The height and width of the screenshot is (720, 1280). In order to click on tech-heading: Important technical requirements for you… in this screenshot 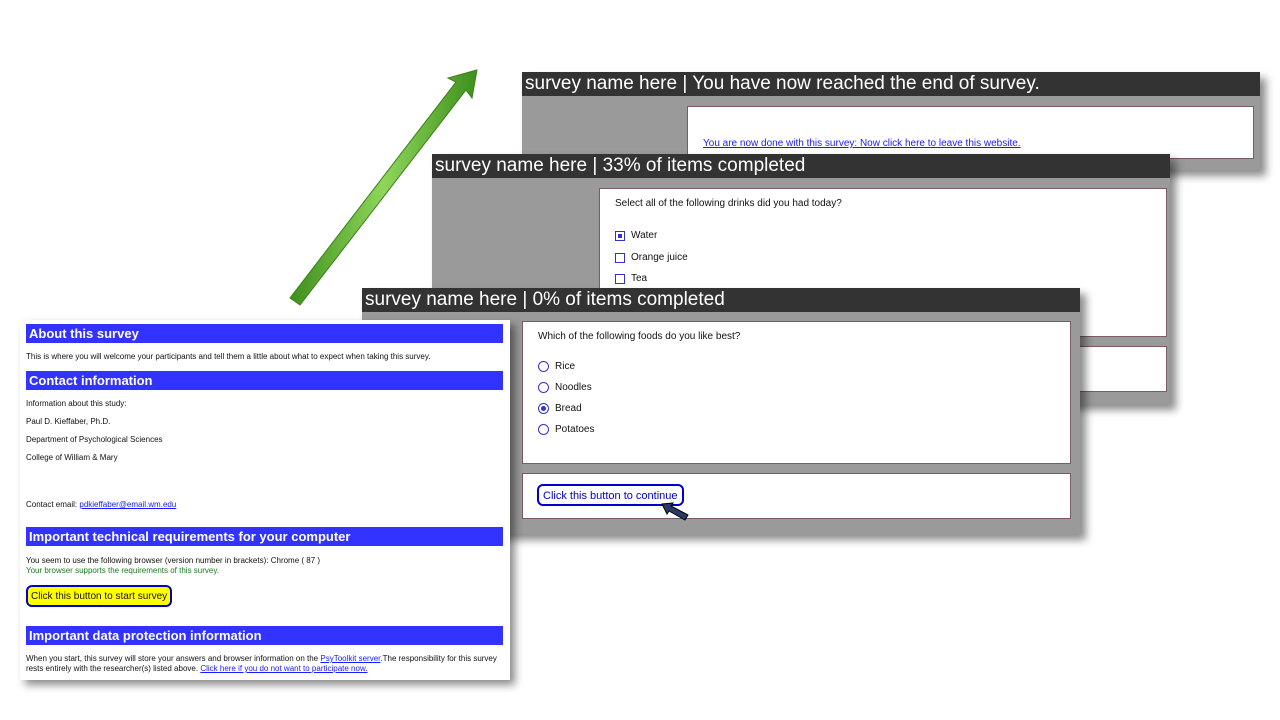, I will do `click(264, 536)`.